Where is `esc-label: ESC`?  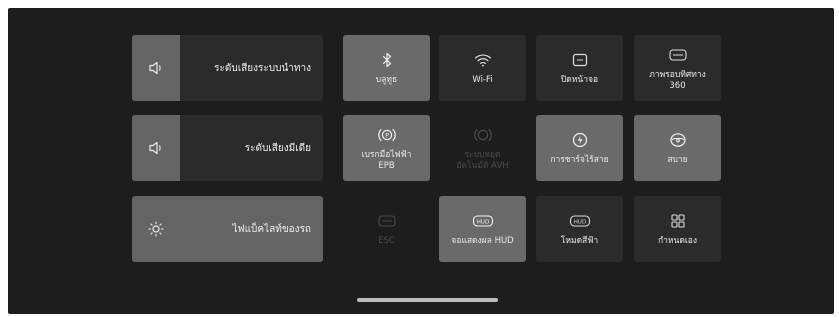
esc-label: ESC is located at coordinates (386, 241).